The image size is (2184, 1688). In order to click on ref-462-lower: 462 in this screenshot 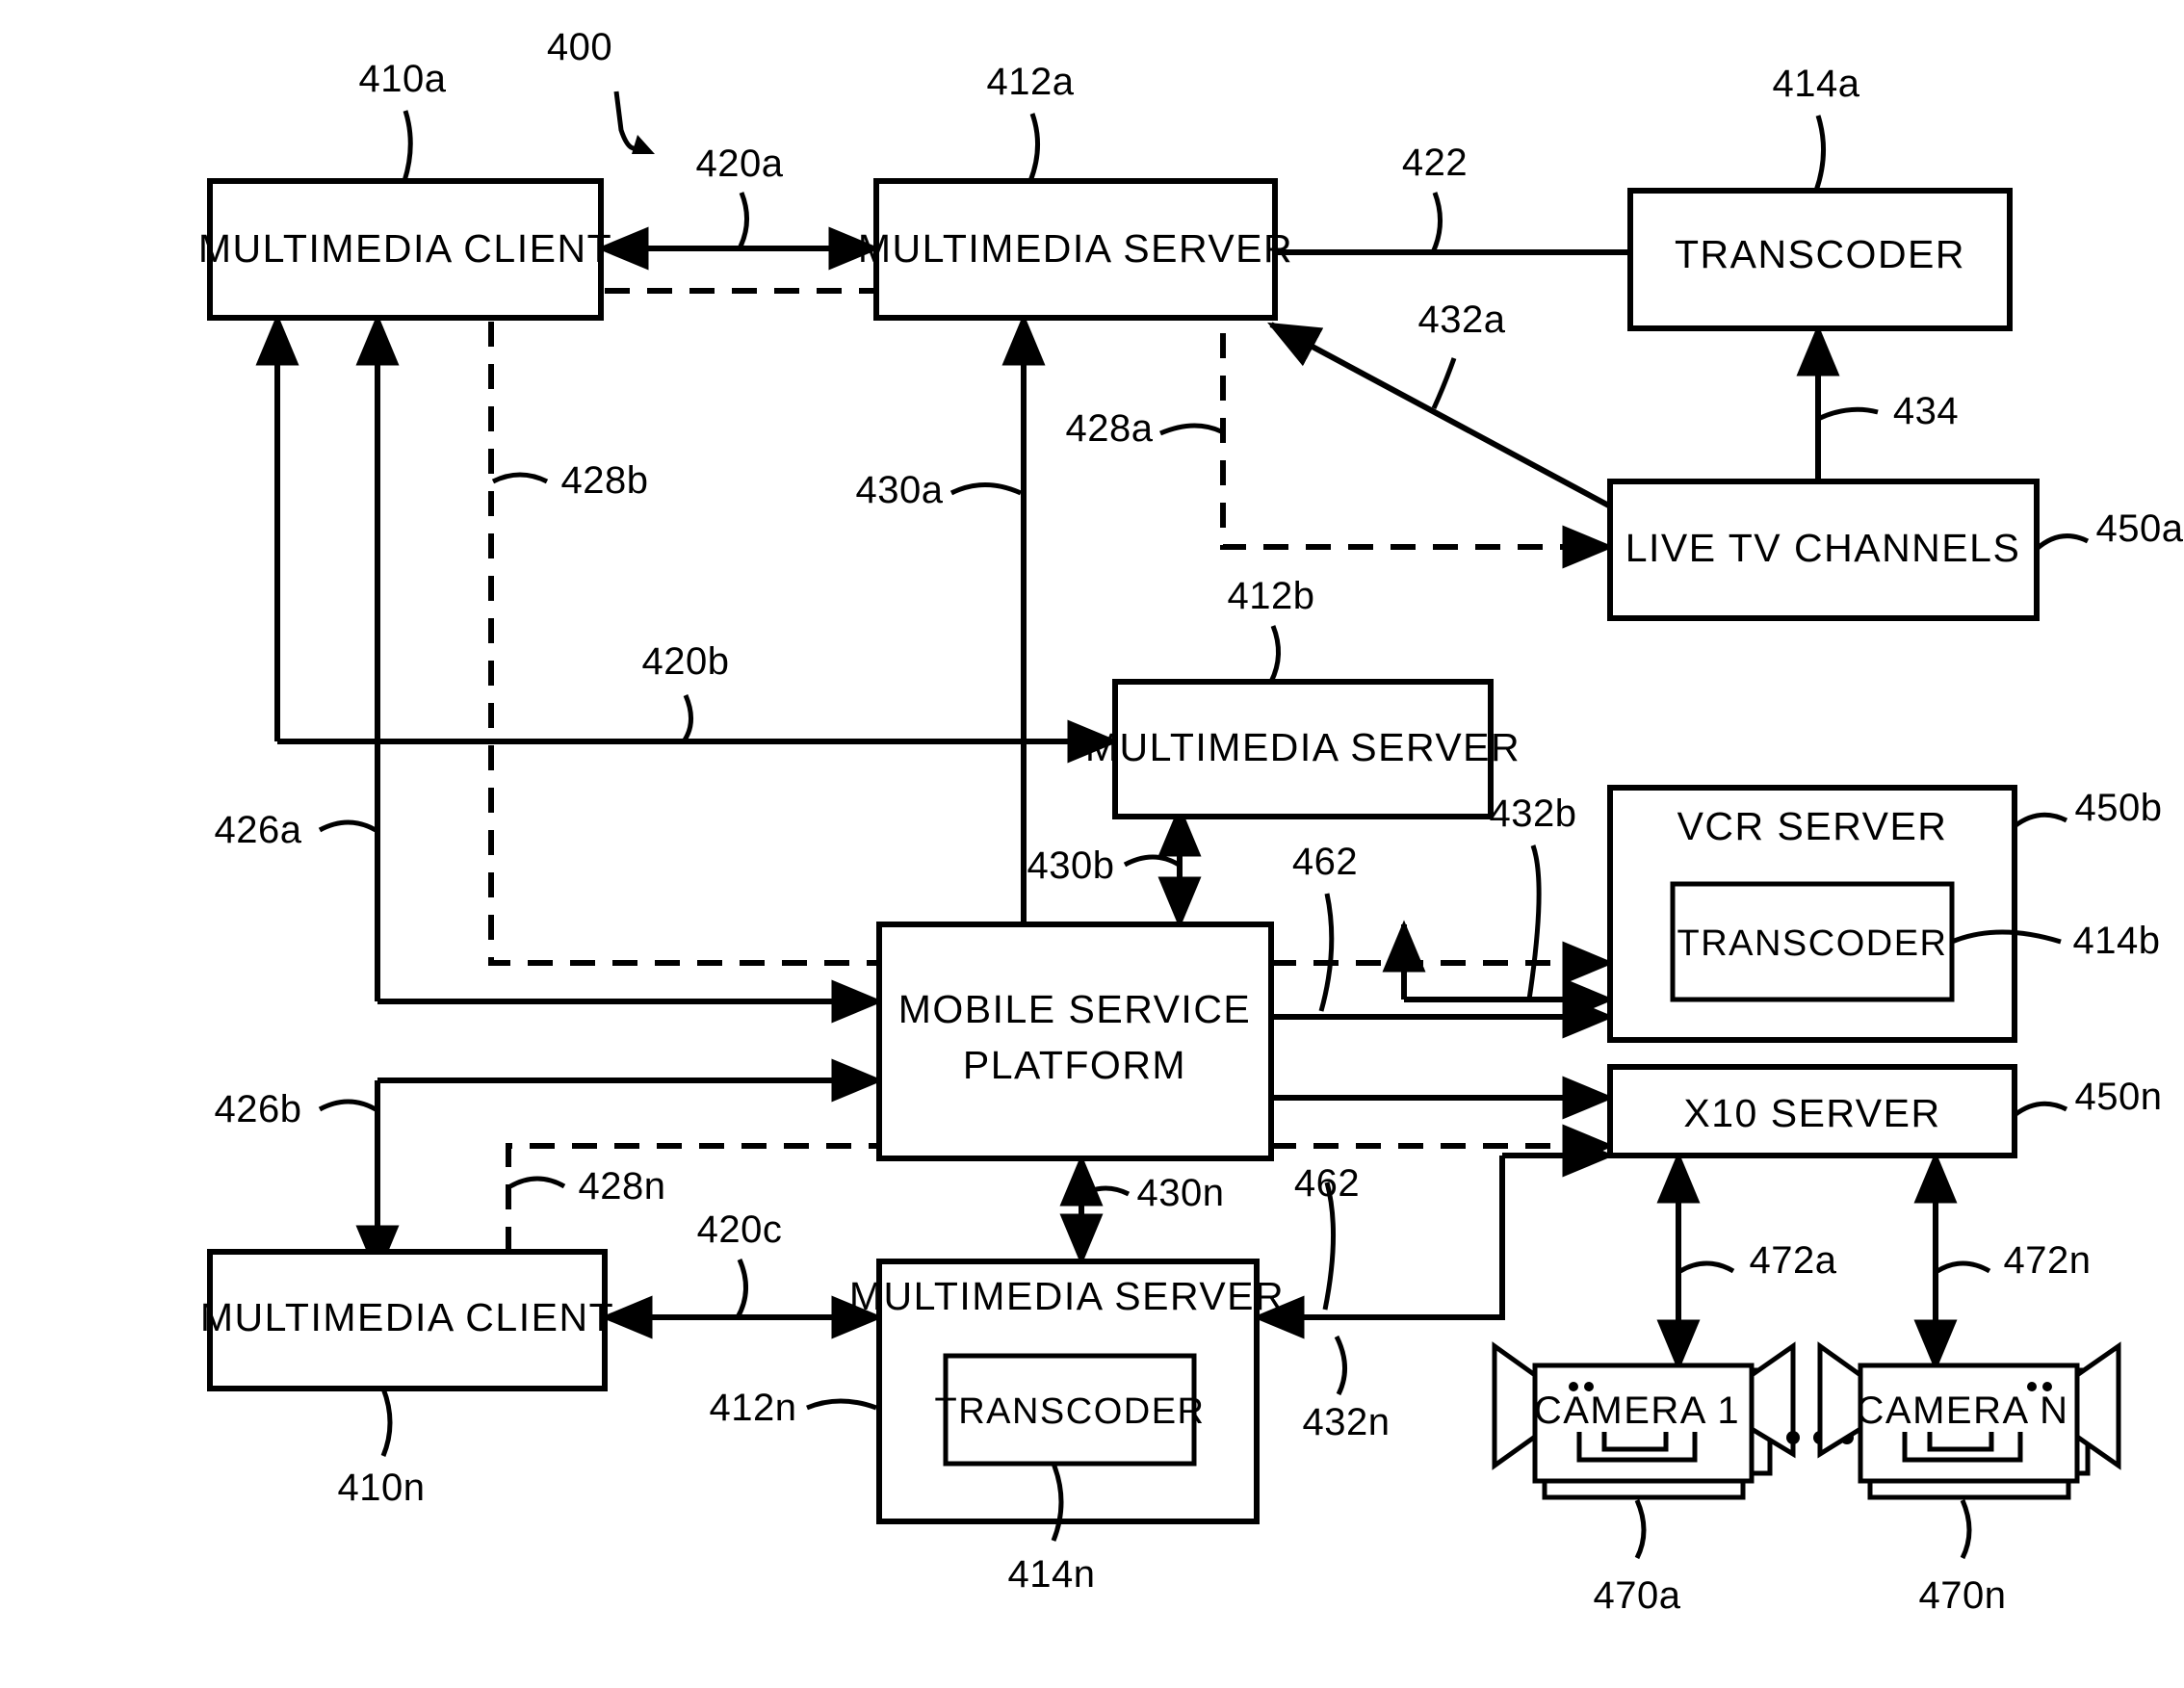, I will do `click(1327, 1236)`.